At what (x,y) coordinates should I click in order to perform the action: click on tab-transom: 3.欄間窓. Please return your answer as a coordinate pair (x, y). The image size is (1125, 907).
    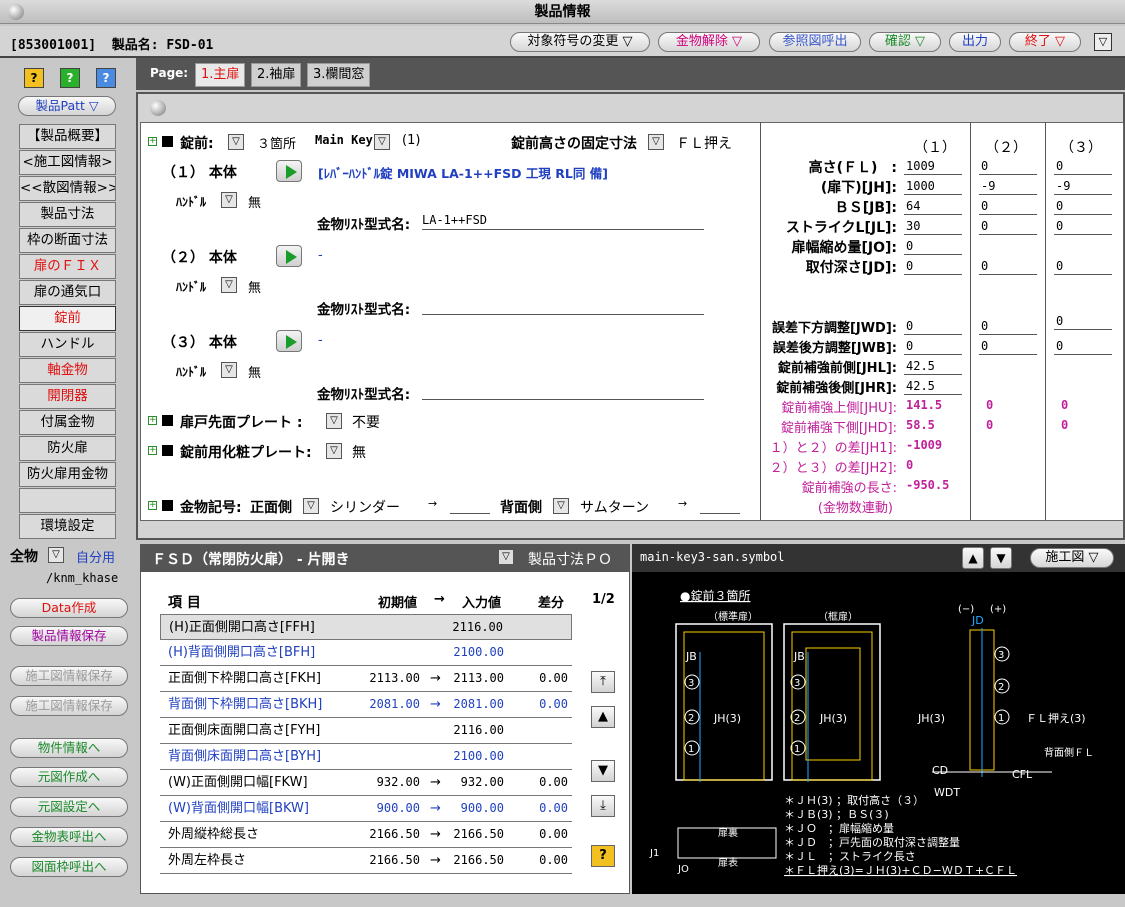
    Looking at the image, I should click on (339, 75).